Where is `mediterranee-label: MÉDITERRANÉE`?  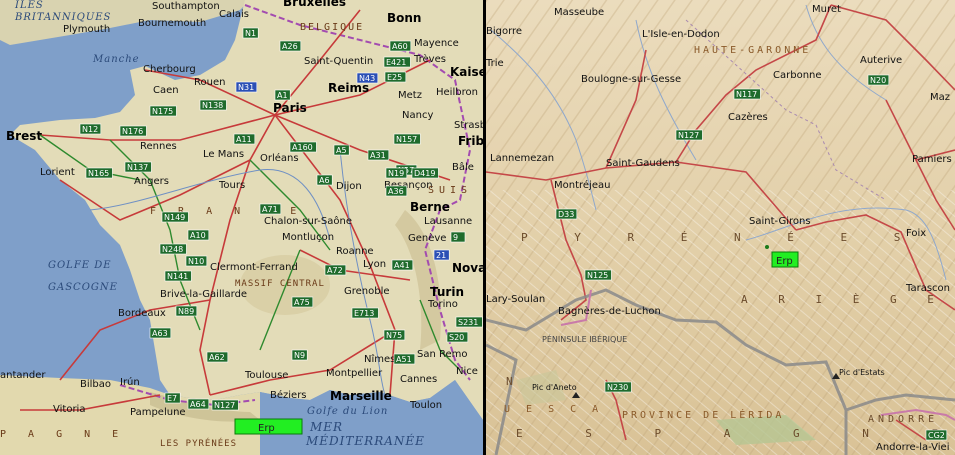 mediterranee-label: MÉDITERRANÉE is located at coordinates (365, 440).